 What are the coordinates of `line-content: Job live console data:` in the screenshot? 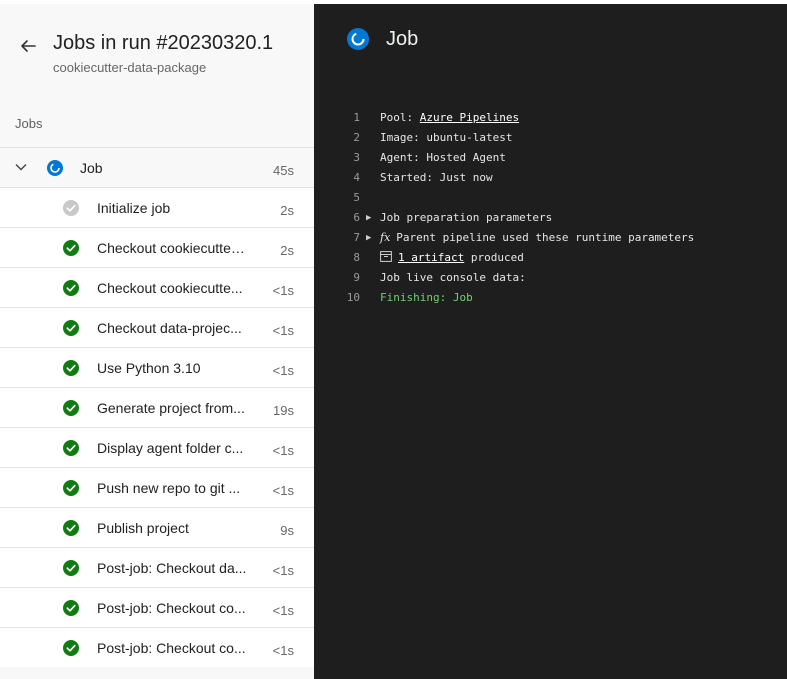 It's located at (453, 277).